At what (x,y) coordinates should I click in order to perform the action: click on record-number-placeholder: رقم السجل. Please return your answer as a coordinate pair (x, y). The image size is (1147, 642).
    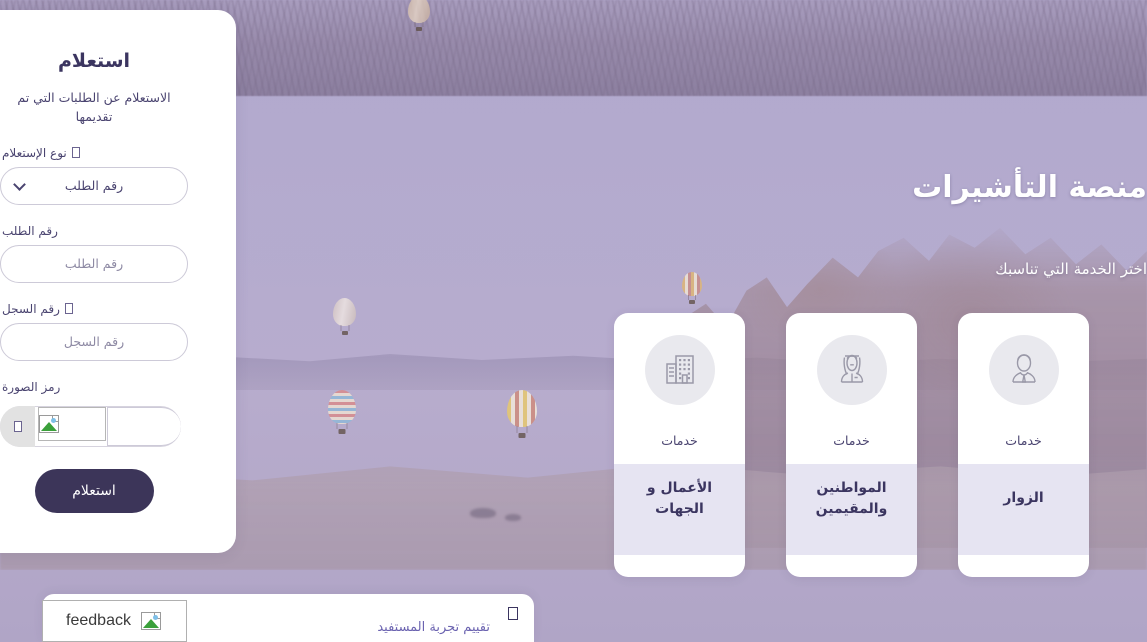
    Looking at the image, I should click on (94, 342).